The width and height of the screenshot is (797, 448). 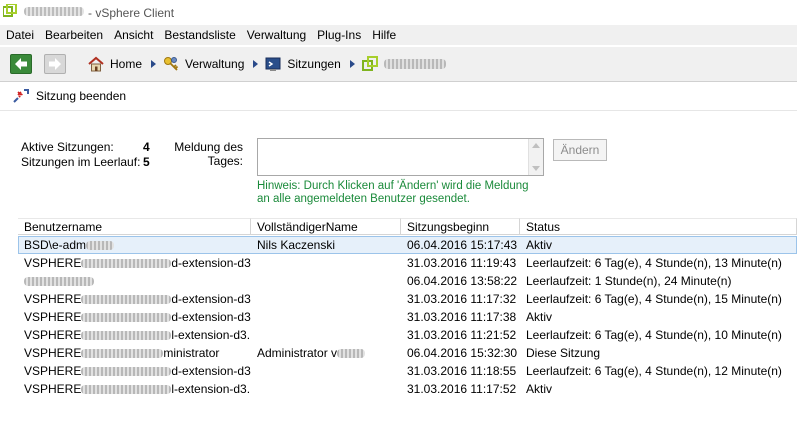 What do you see at coordinates (199, 35) in the screenshot?
I see `menu-bestandsliste: Bestandsliste` at bounding box center [199, 35].